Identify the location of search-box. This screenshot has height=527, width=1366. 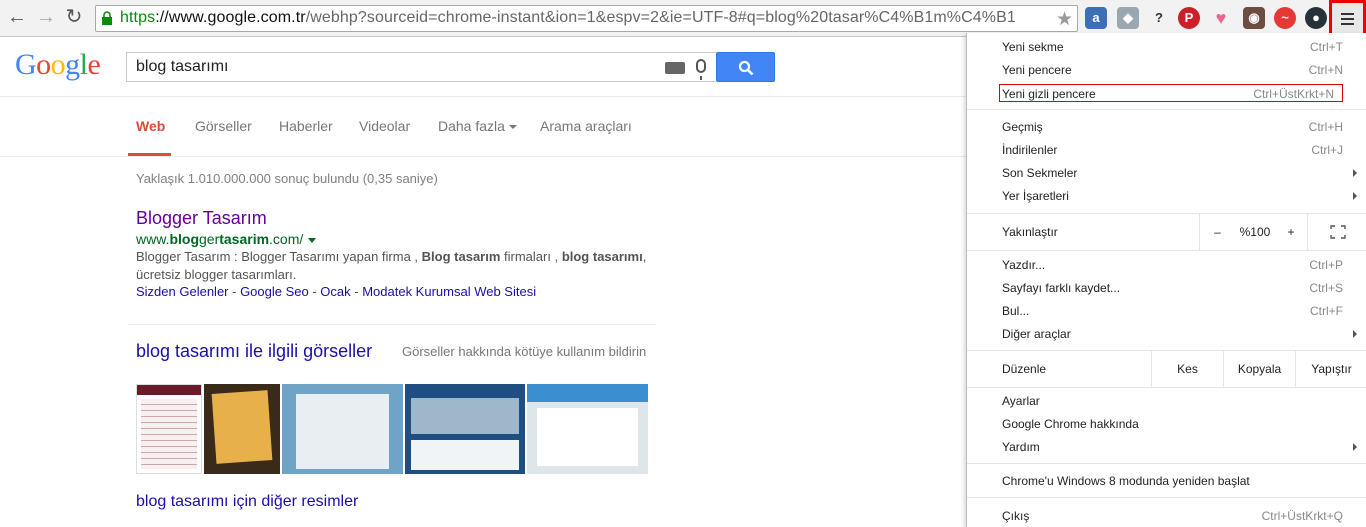
(421, 67).